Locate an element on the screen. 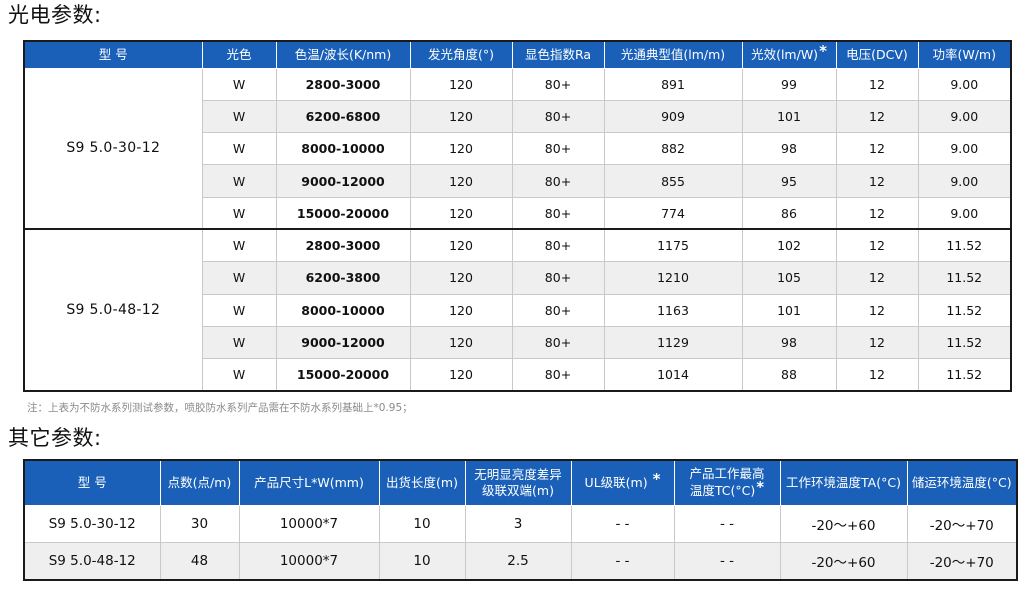  table-cell: 1175 is located at coordinates (673, 245).